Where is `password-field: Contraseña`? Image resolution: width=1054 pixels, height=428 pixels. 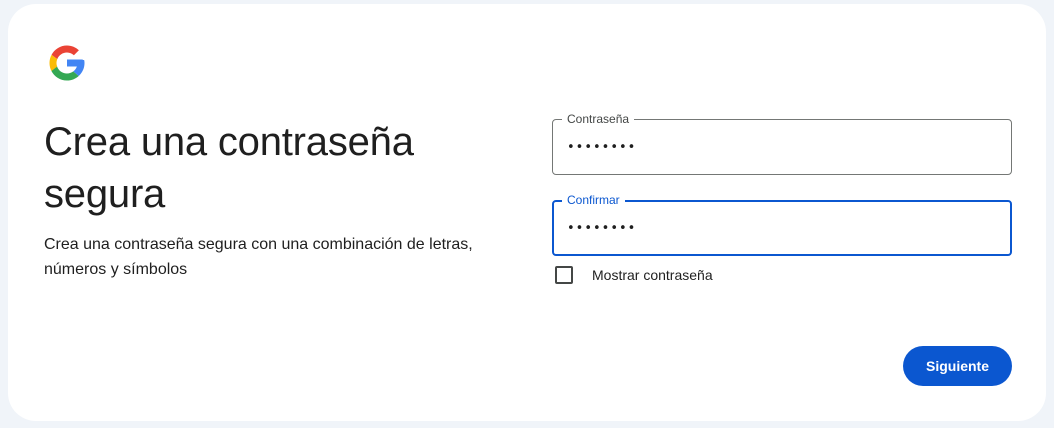
password-field: Contraseña is located at coordinates (782, 143).